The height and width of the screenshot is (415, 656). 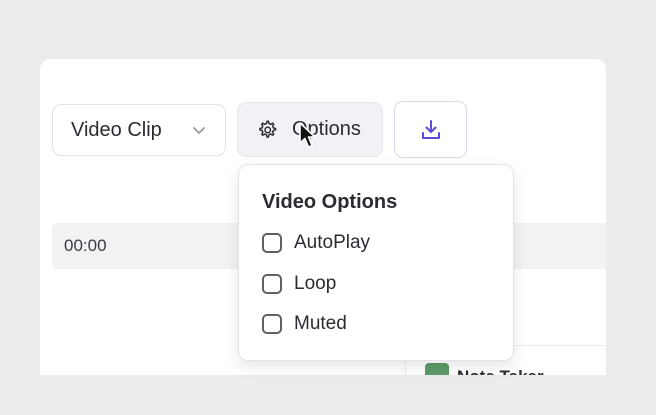 I want to click on autoplay-label: AutoPlay, so click(x=332, y=242).